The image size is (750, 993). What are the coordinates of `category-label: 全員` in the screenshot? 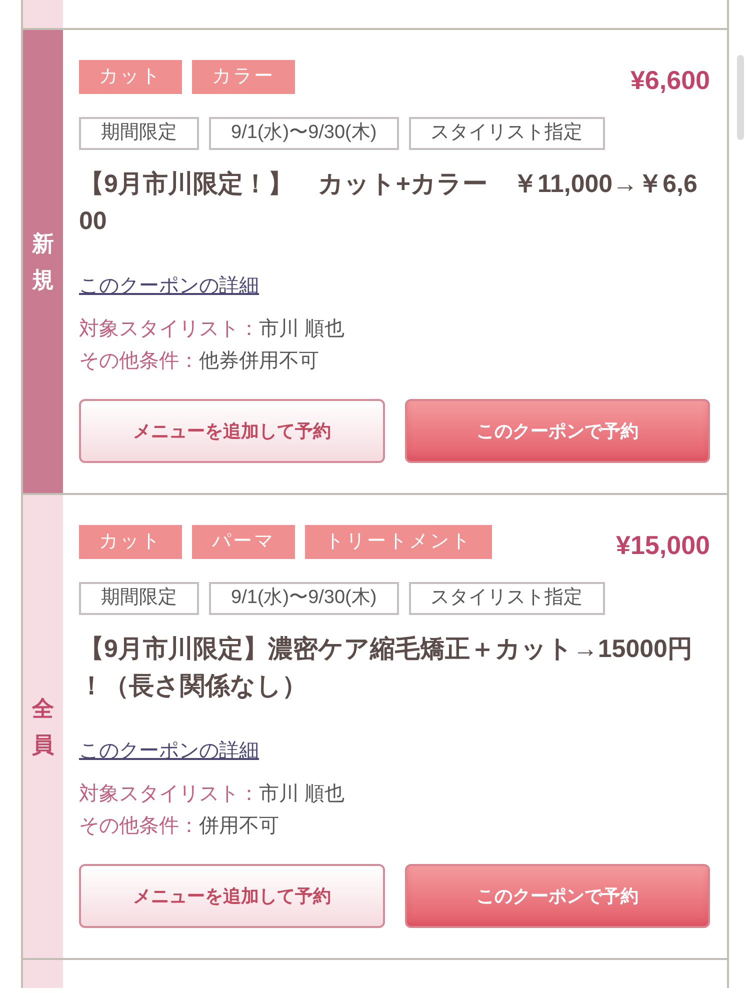 It's located at (43, 726).